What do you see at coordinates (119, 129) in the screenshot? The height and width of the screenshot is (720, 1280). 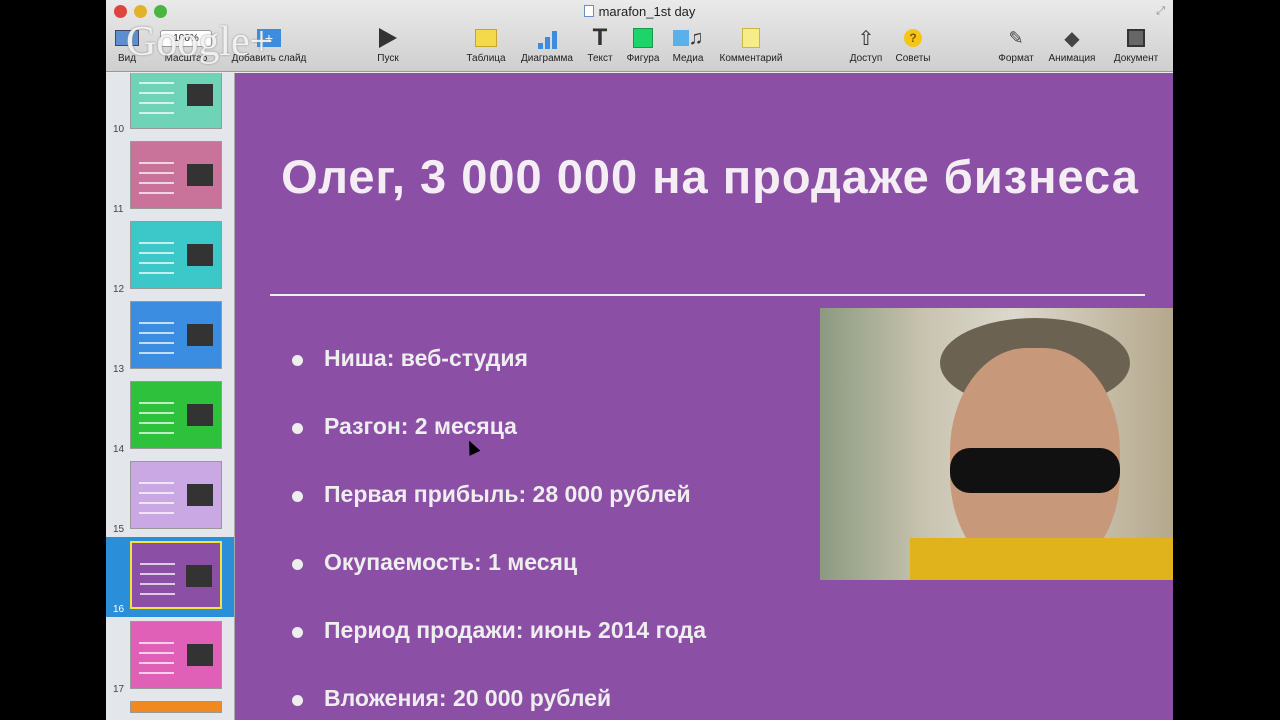 I see `slide-number: 10` at bounding box center [119, 129].